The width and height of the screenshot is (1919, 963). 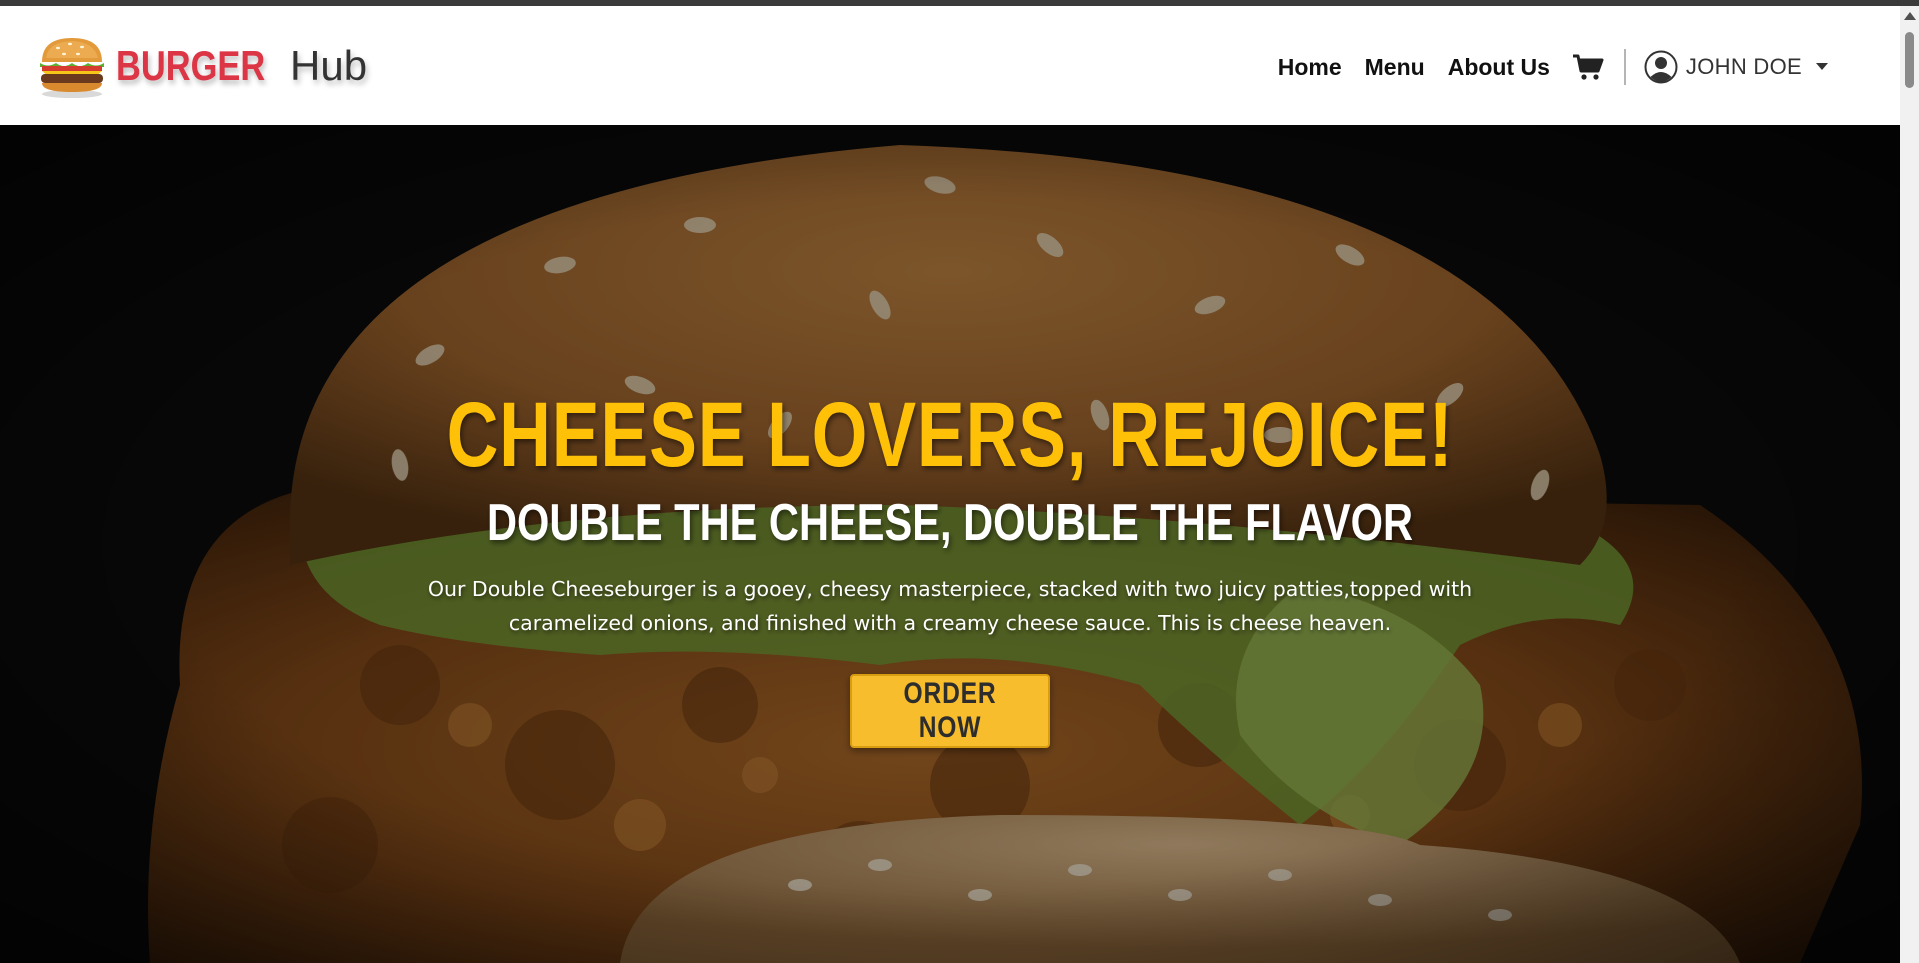 What do you see at coordinates (1588, 67) in the screenshot?
I see `cart-icon` at bounding box center [1588, 67].